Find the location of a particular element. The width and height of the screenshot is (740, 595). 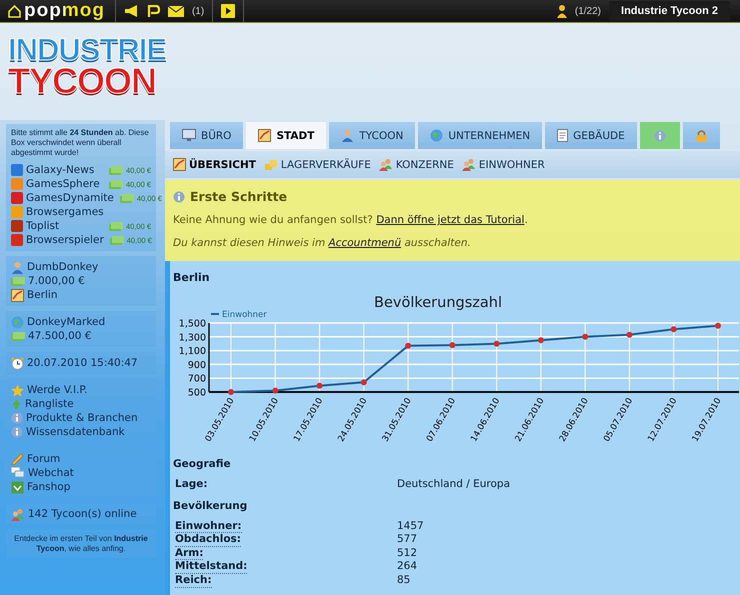

city-link: Berlin is located at coordinates (42, 295).